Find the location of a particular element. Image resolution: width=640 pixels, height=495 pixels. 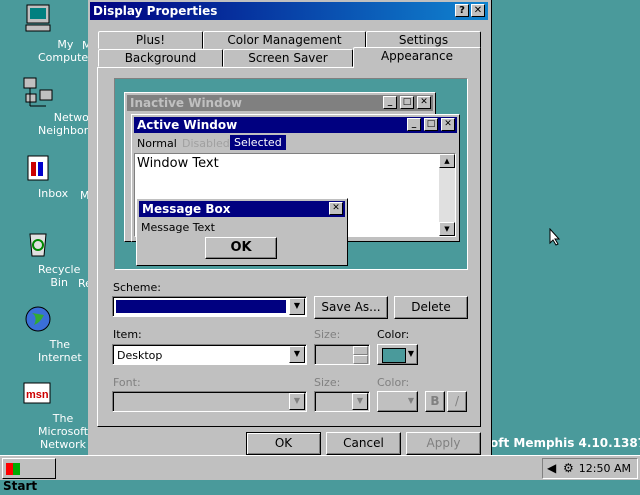

item-label: Item: is located at coordinates (127, 334).